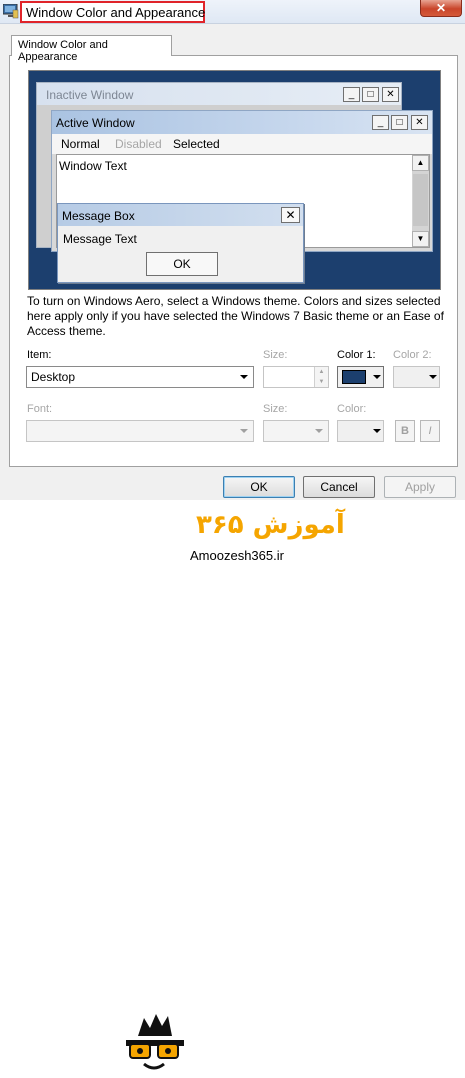  Describe the element at coordinates (296, 431) in the screenshot. I see `font-size-dropdown` at that location.